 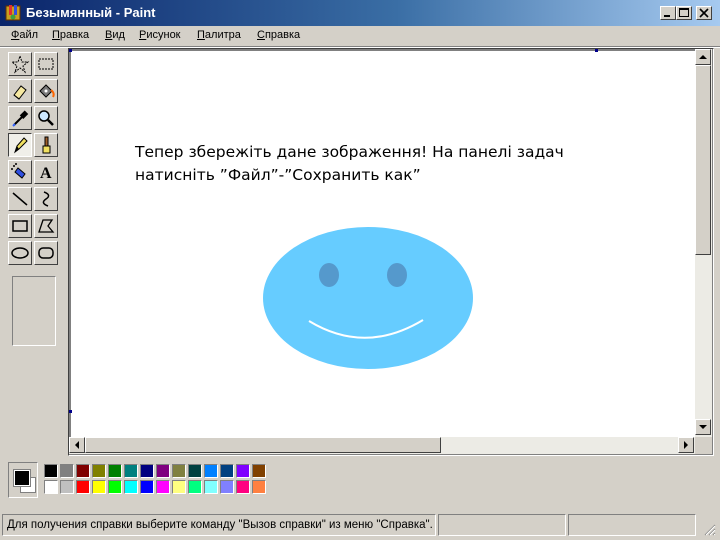 I want to click on paint-bucket-icon, so click(x=47, y=91).